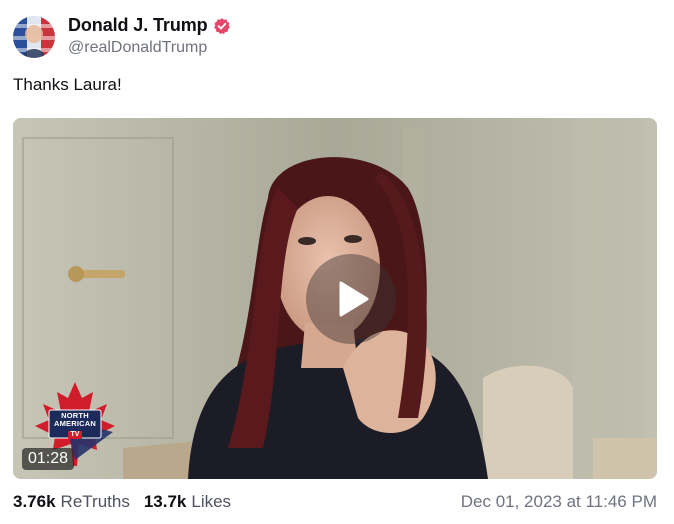 This screenshot has width=674, height=524. Describe the element at coordinates (34, 37) in the screenshot. I see `avatar` at that location.